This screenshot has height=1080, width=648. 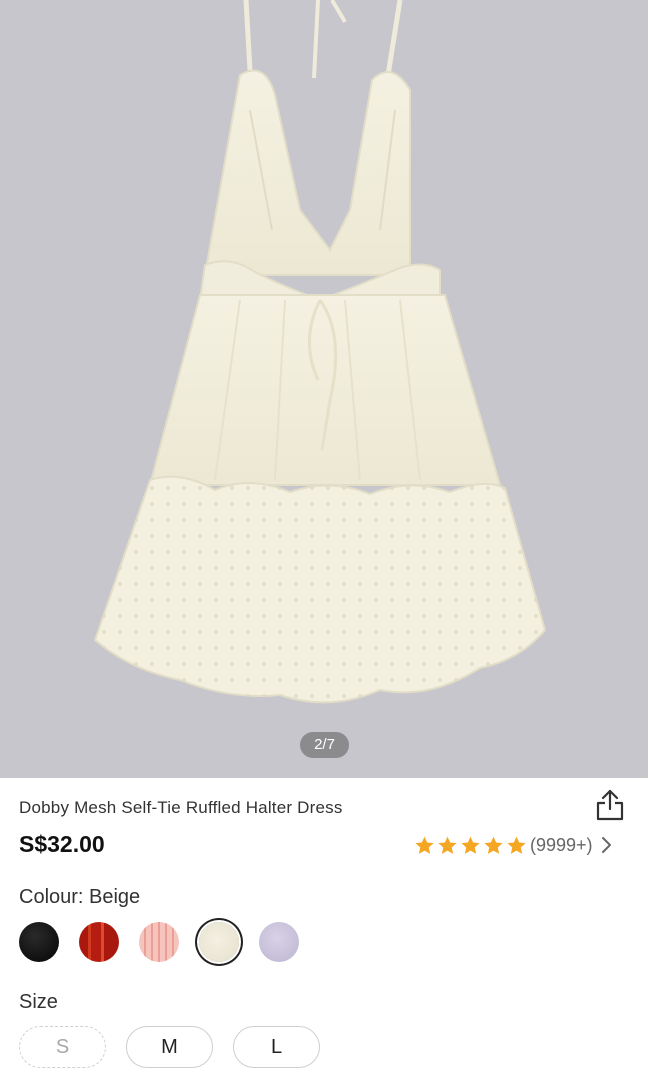 I want to click on colour-swatches, so click(x=159, y=942).